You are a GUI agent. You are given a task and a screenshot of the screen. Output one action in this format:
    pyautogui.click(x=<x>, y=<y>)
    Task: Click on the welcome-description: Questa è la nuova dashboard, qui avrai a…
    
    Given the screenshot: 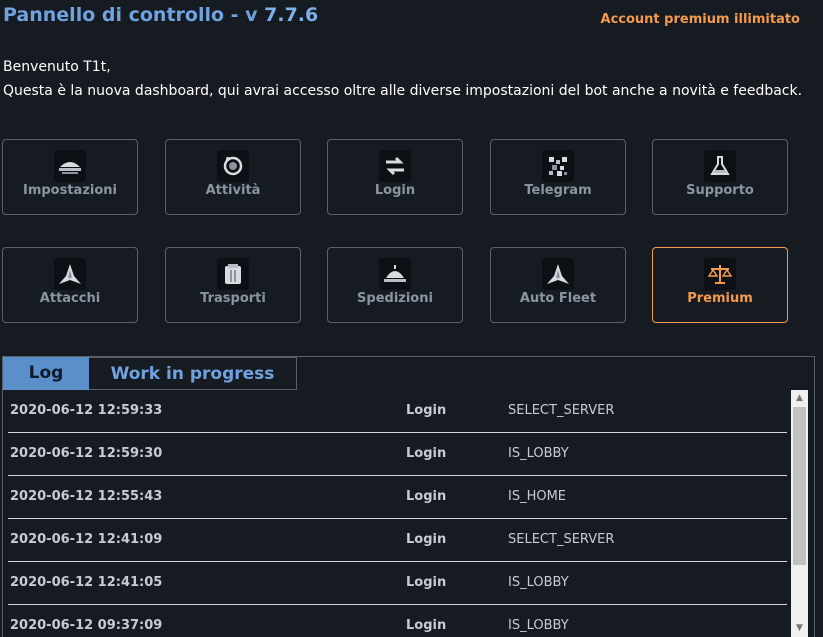 What is the action you would take?
    pyautogui.click(x=403, y=91)
    